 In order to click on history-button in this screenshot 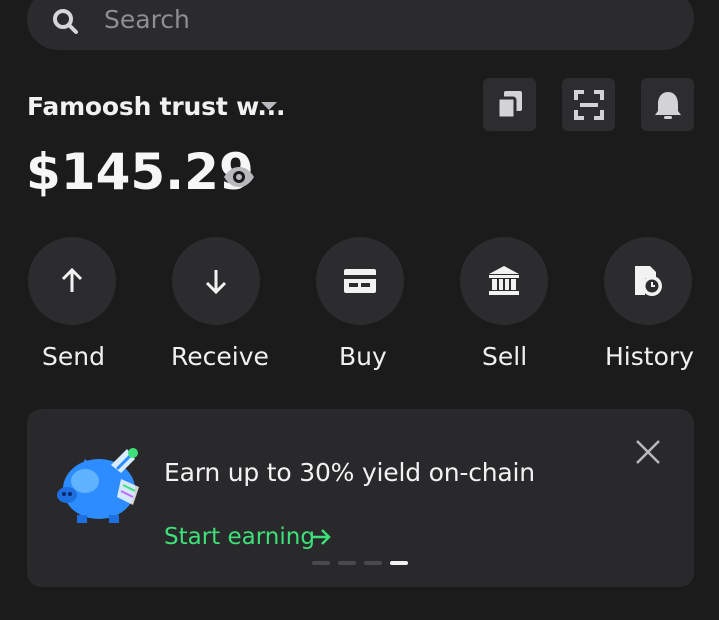, I will do `click(648, 281)`.